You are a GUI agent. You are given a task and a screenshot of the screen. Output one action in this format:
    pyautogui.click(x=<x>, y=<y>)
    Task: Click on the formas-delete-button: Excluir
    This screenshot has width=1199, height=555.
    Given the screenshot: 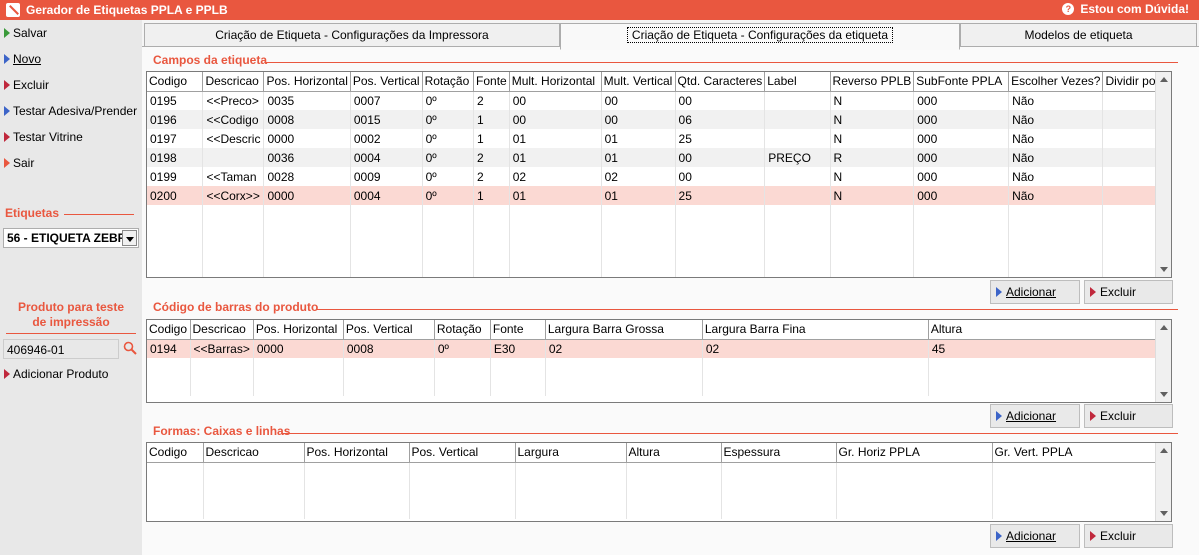 What is the action you would take?
    pyautogui.click(x=1128, y=536)
    